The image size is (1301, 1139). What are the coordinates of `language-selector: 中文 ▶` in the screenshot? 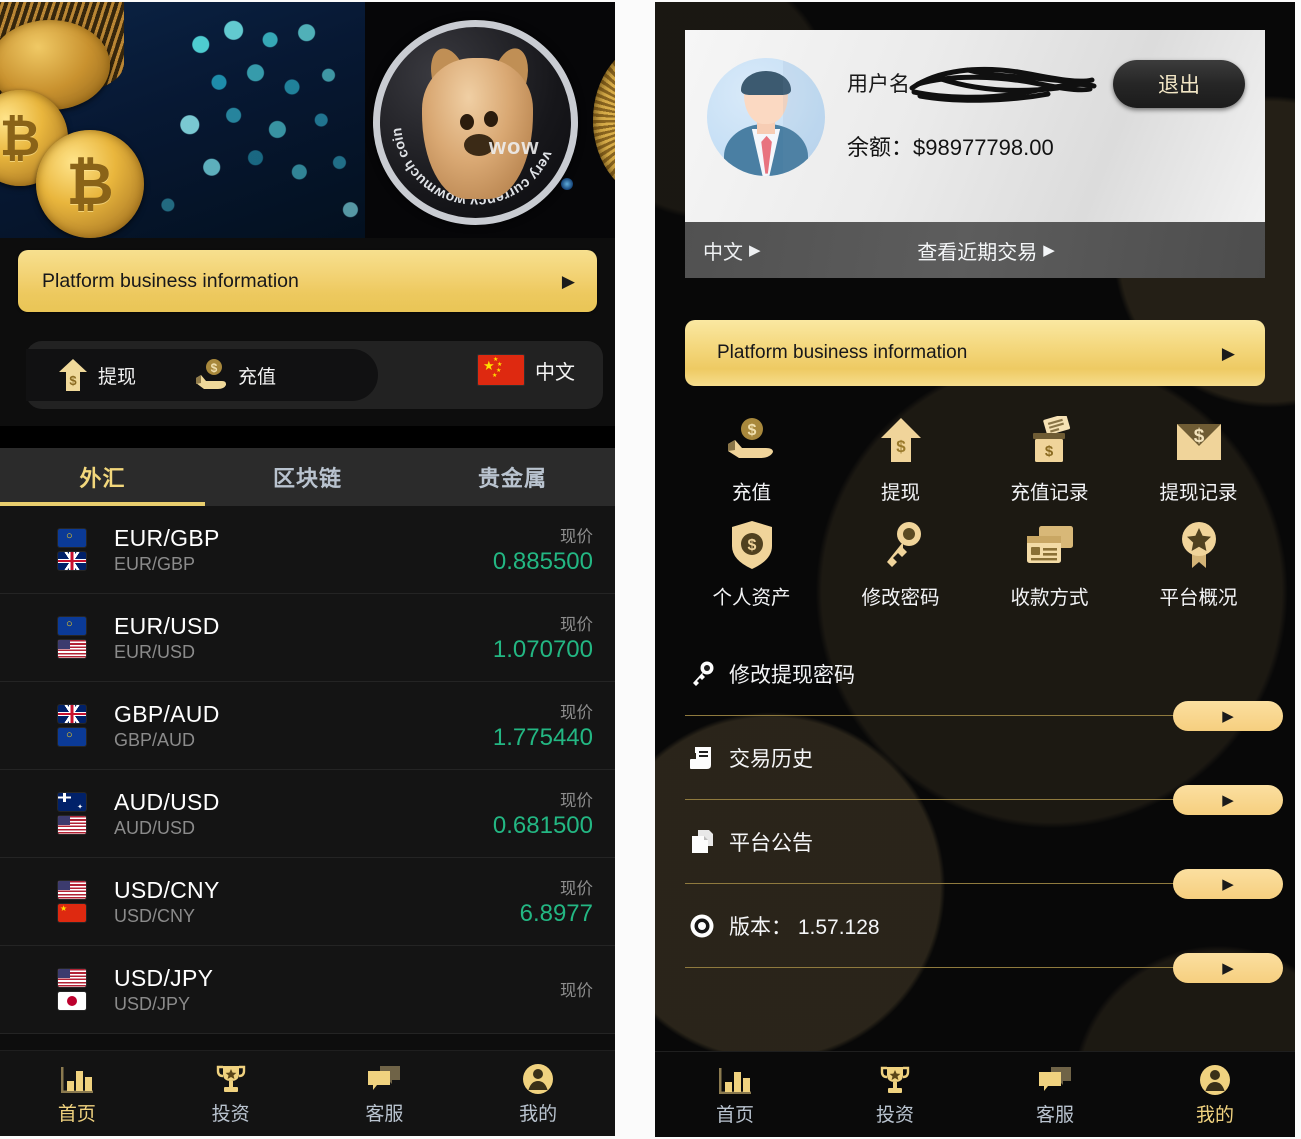 It's located at (732, 250).